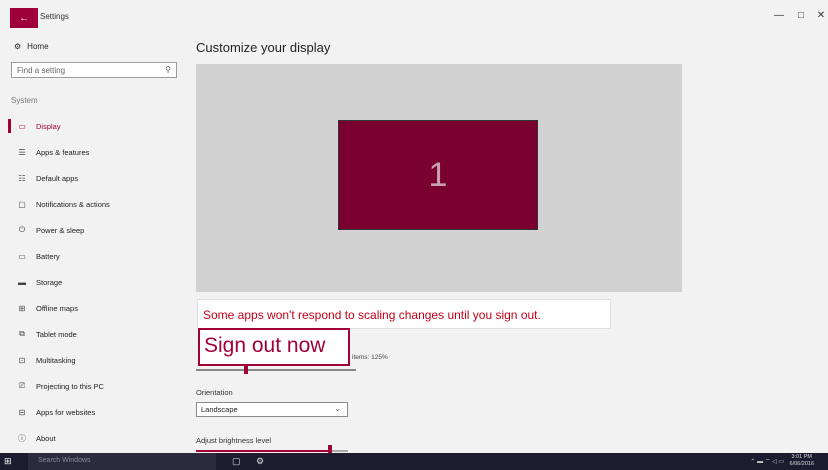 The width and height of the screenshot is (828, 470). Describe the element at coordinates (46, 438) in the screenshot. I see `sidebar-item-label: About` at that location.